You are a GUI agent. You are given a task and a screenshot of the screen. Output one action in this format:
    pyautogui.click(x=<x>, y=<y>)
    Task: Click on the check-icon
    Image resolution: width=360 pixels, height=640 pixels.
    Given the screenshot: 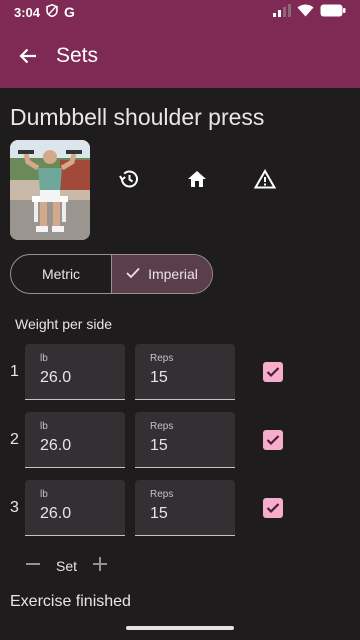 What is the action you would take?
    pyautogui.click(x=133, y=274)
    